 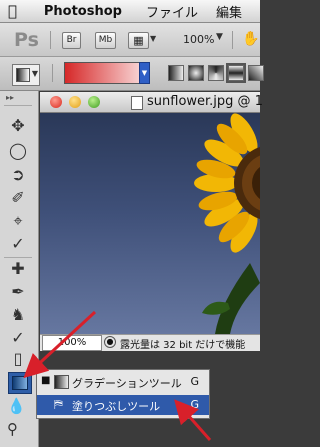 What do you see at coordinates (60, 344) in the screenshot?
I see `arrow-to-gradient-tool` at bounding box center [60, 344].